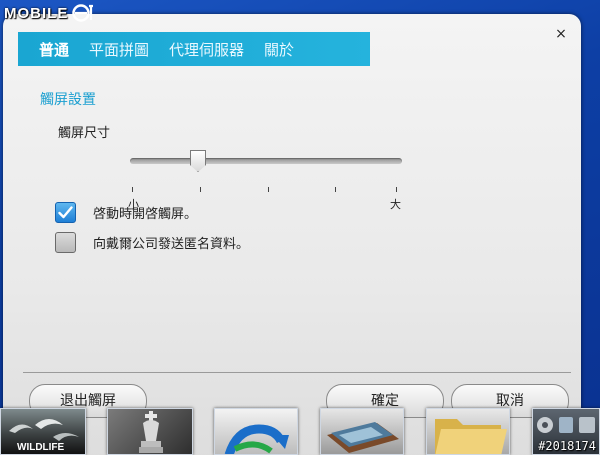 The height and width of the screenshot is (455, 600). I want to click on tab-proxy-server: 代理伺服器, so click(206, 49).